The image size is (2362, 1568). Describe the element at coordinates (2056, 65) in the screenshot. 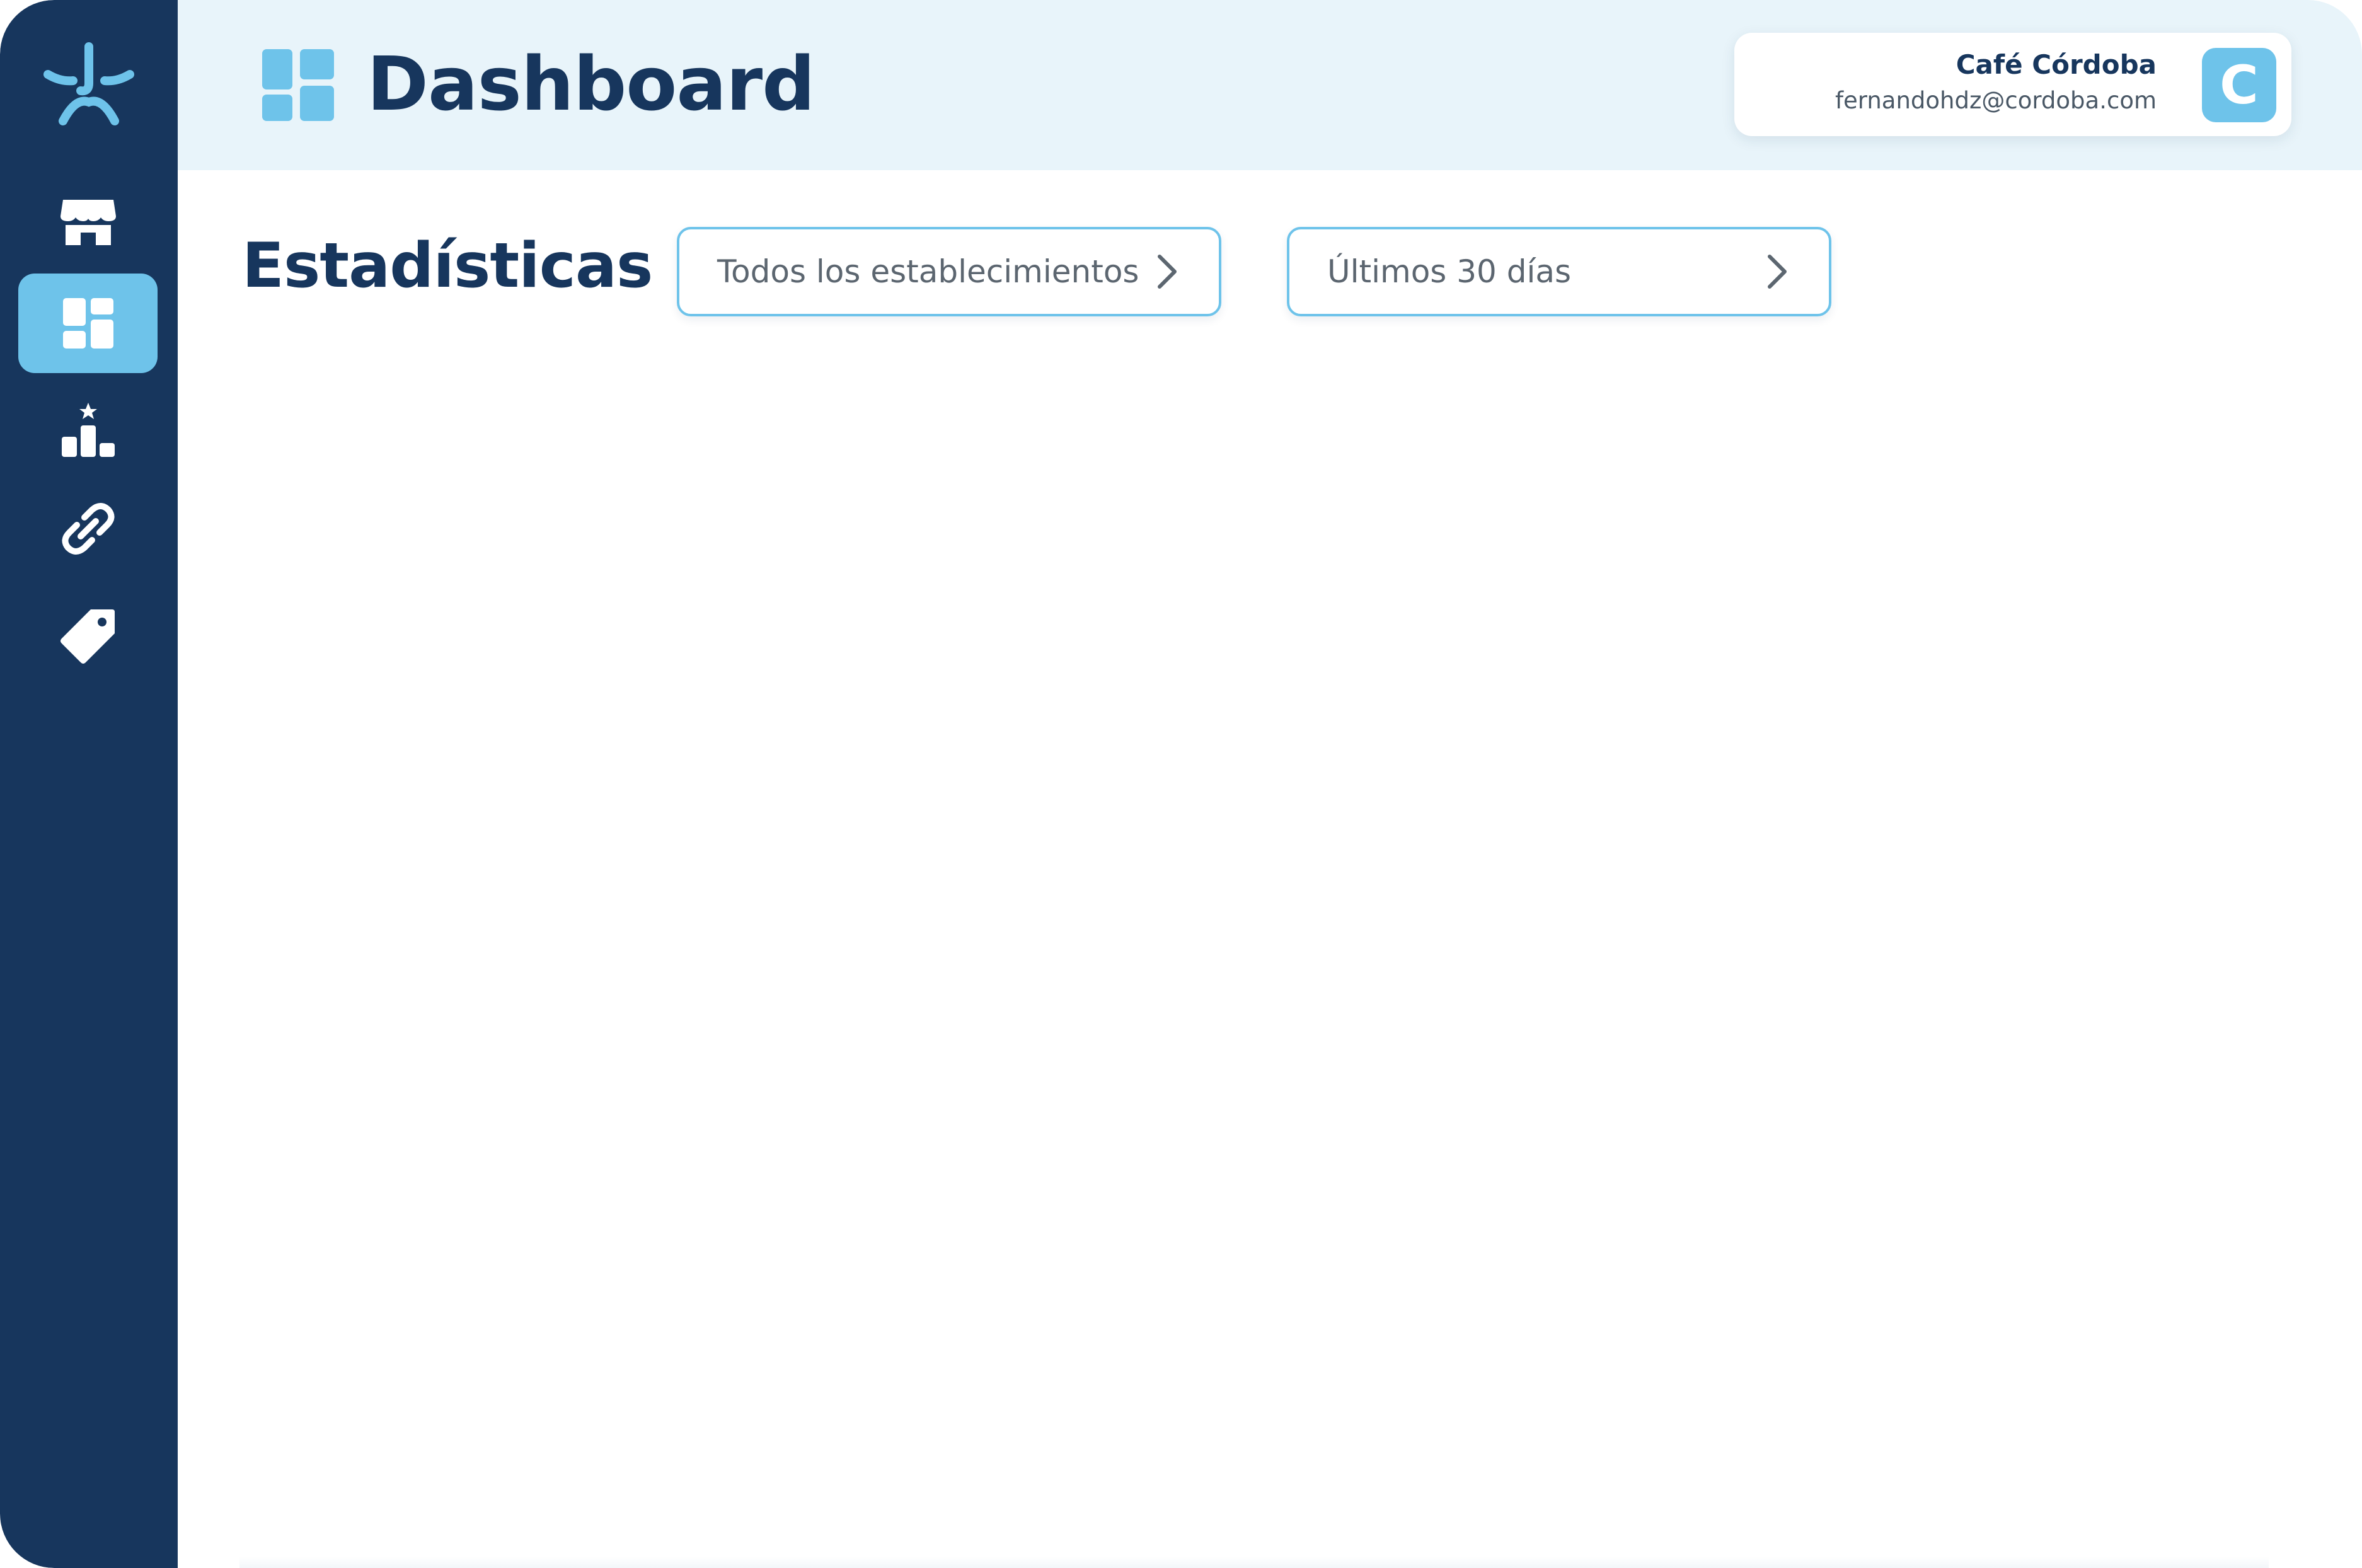

I see `user-name: Café Córdoba` at that location.